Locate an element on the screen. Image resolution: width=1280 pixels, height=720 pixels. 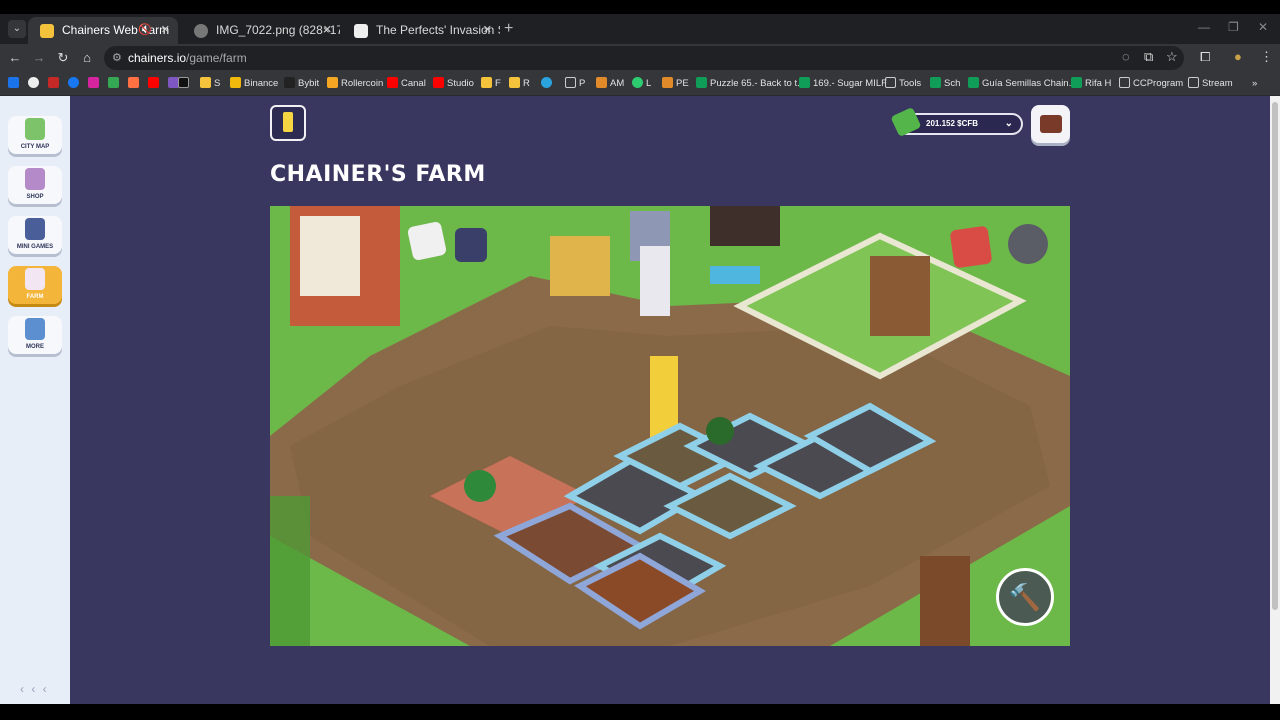
bookmark-circle-icon is located at coordinates (35, 84).